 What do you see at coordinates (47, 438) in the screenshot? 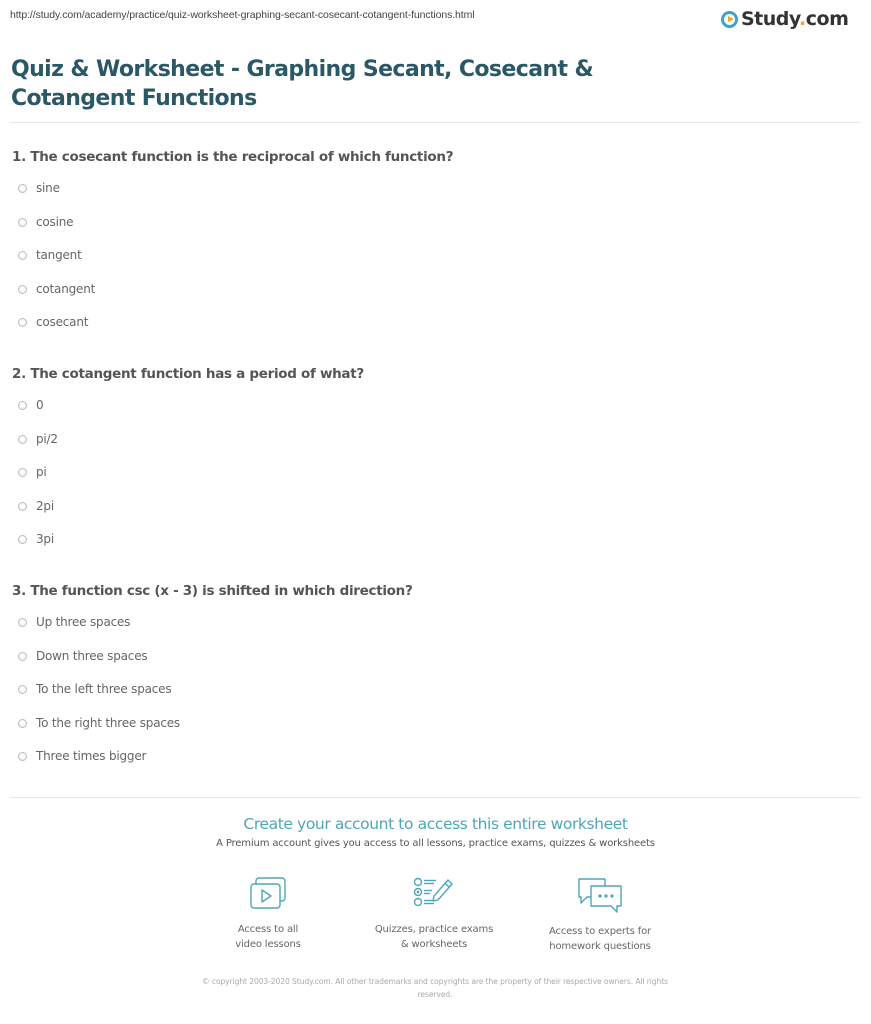
I see `answer-label: pi/2` at bounding box center [47, 438].